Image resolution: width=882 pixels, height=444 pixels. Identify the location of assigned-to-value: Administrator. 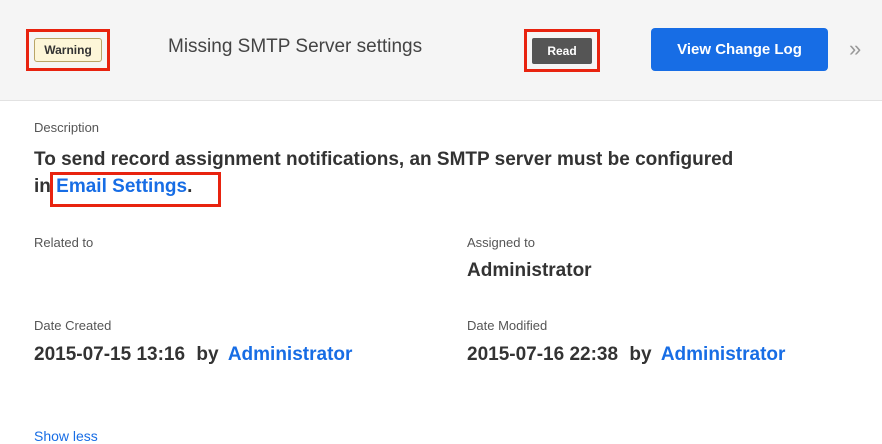
(529, 271).